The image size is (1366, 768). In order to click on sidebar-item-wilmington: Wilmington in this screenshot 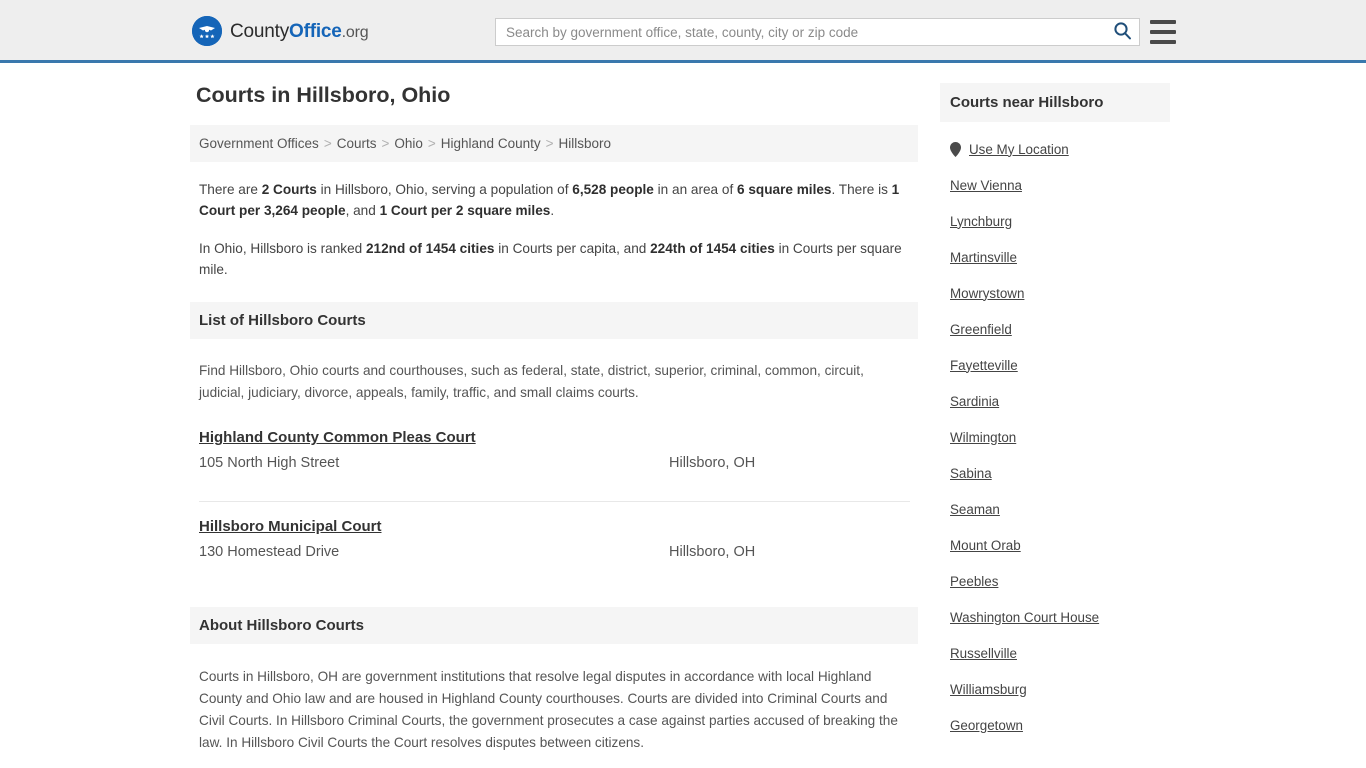, I will do `click(1055, 437)`.